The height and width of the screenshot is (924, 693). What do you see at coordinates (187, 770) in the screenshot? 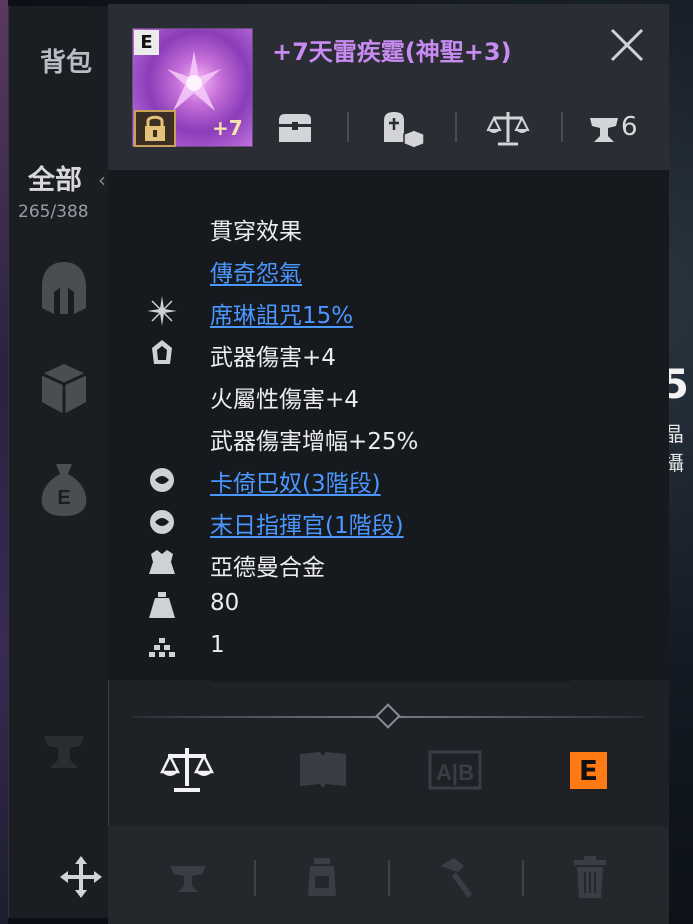
I see `tab-compare-scale-icon` at bounding box center [187, 770].